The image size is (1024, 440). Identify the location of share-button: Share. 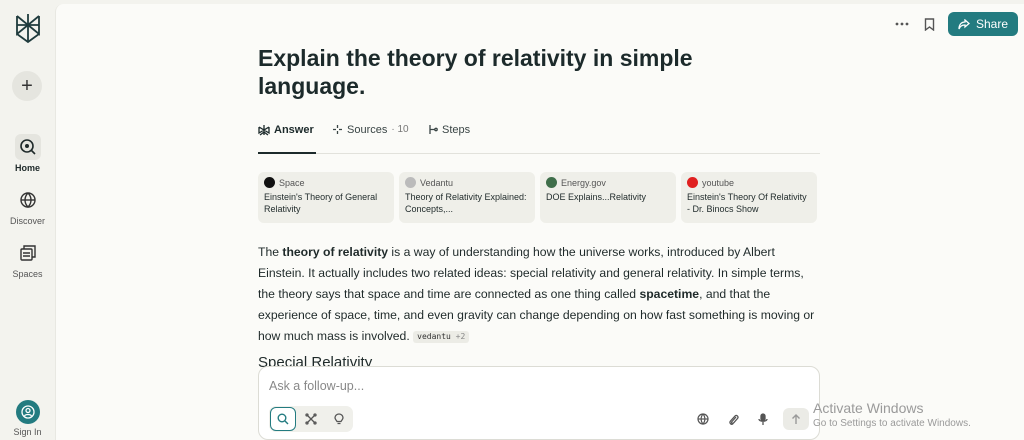
(982, 24).